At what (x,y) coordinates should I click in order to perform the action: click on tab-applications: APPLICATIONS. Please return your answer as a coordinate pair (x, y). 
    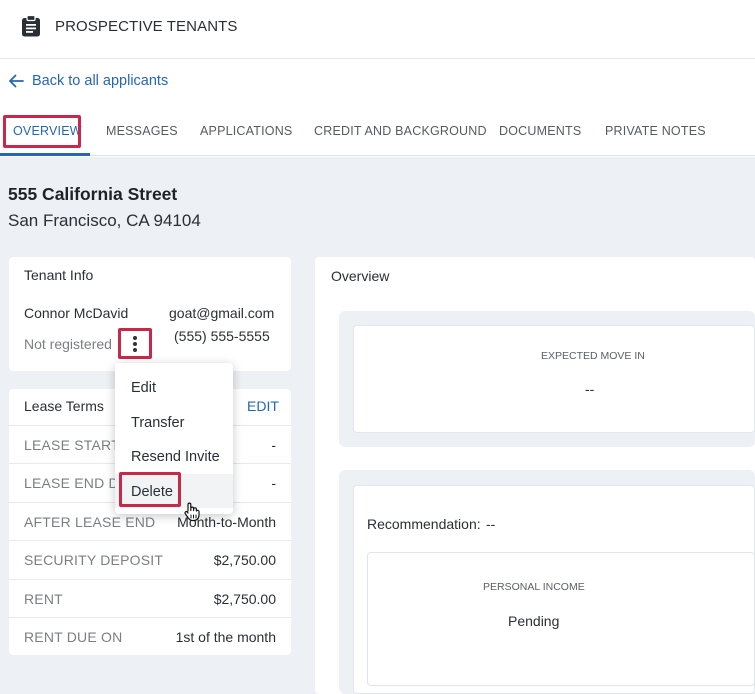
    Looking at the image, I should click on (246, 131).